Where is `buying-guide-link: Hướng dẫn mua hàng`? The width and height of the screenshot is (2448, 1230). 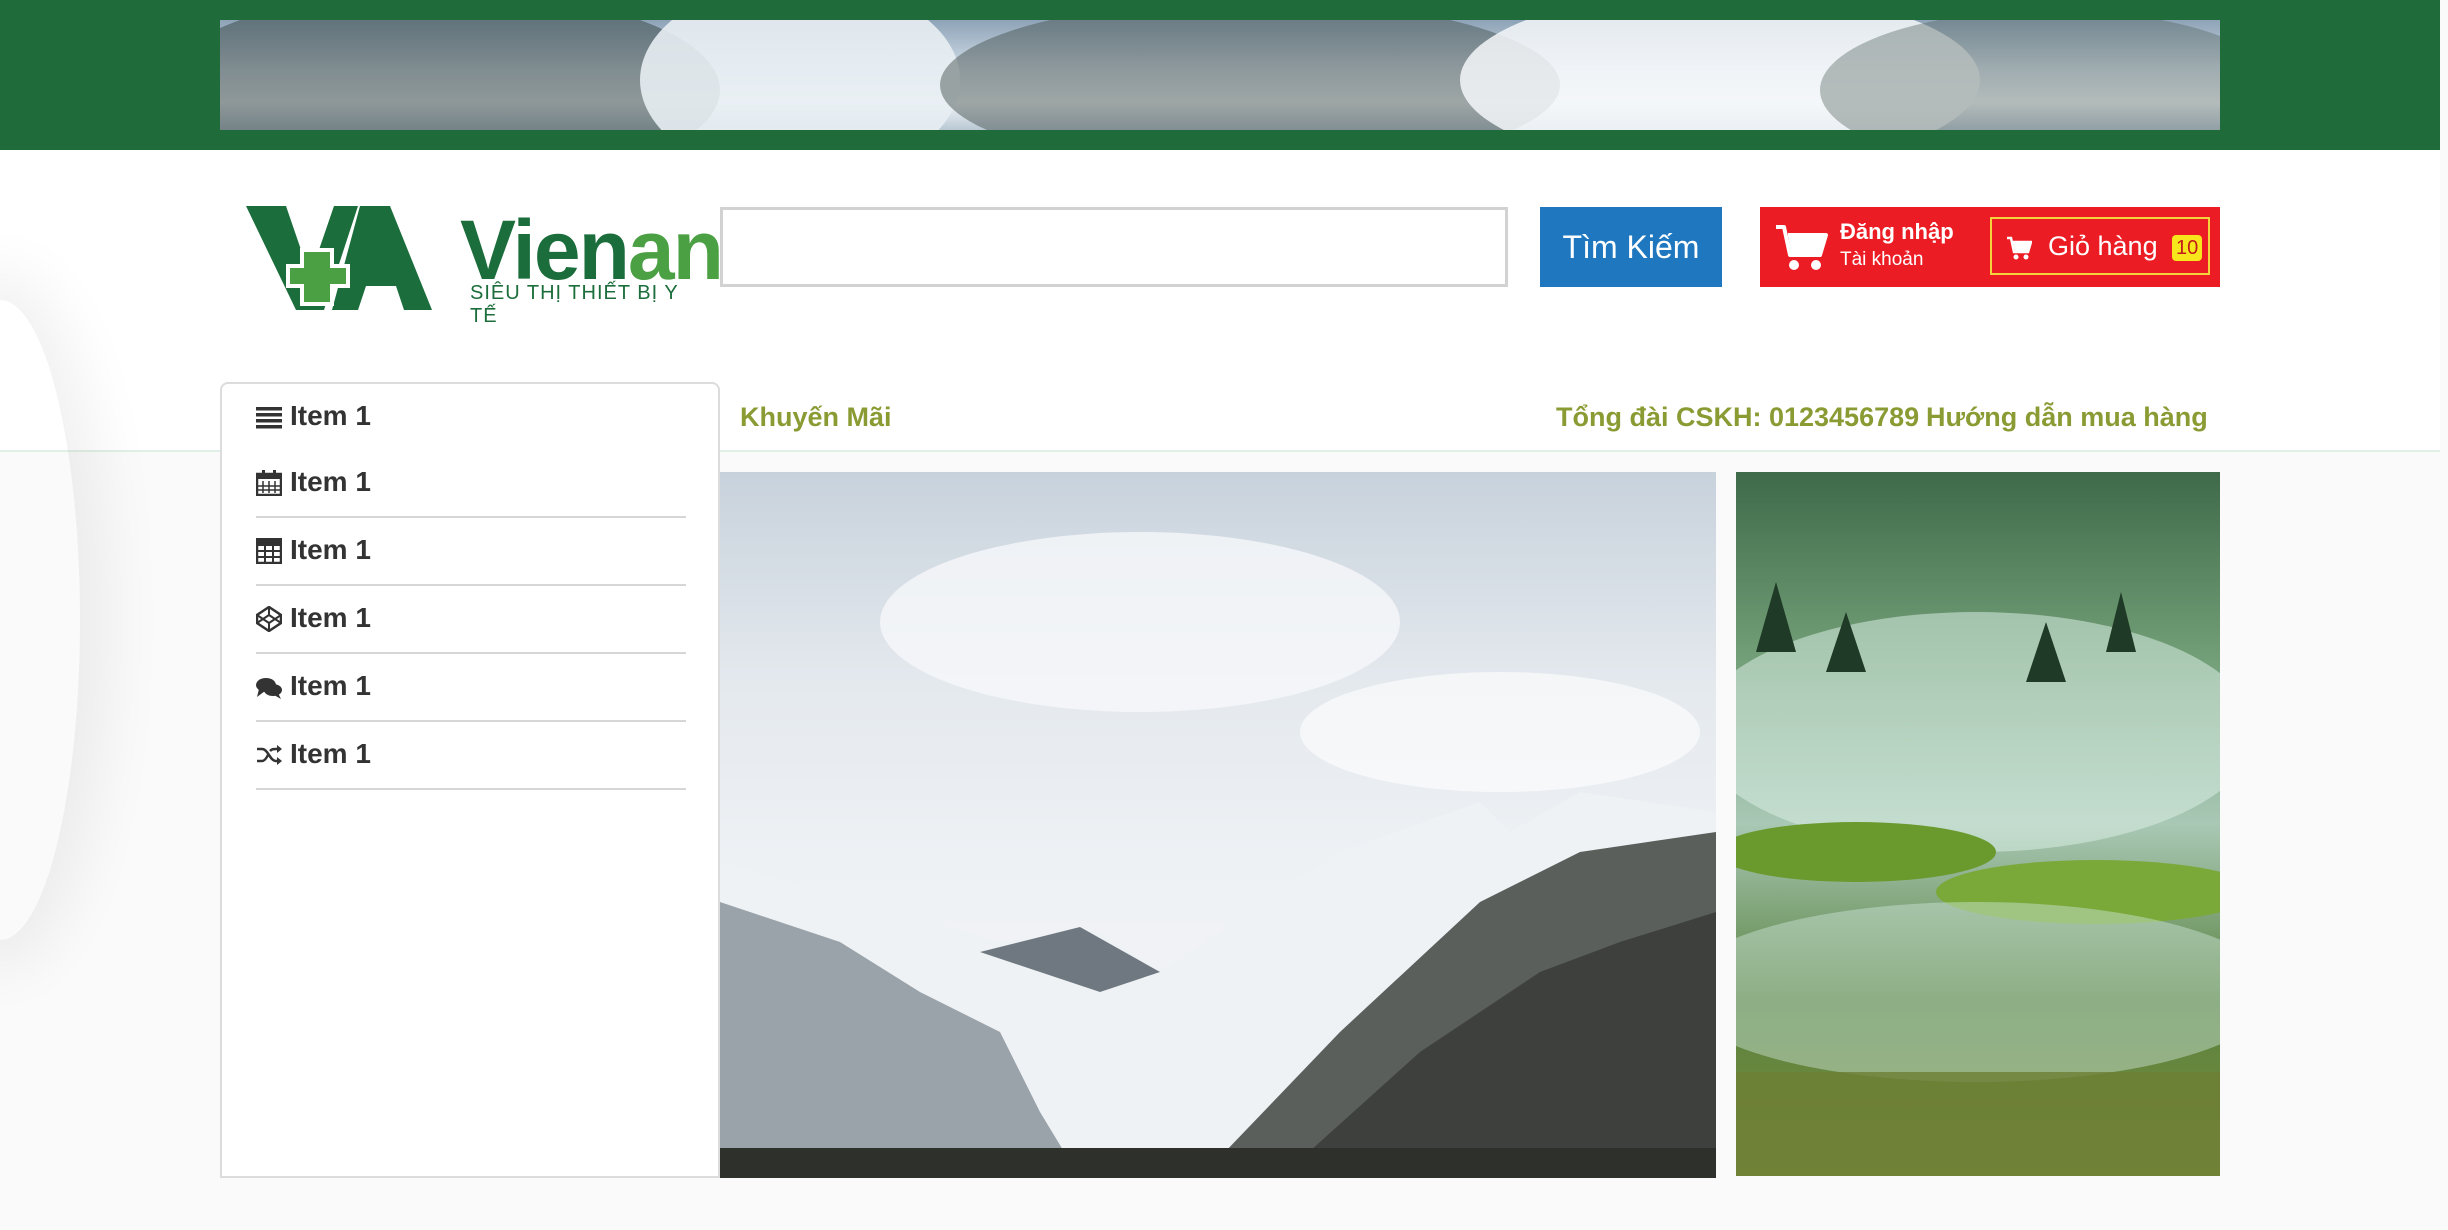
buying-guide-link: Hướng dẫn mua hàng is located at coordinates (2067, 417).